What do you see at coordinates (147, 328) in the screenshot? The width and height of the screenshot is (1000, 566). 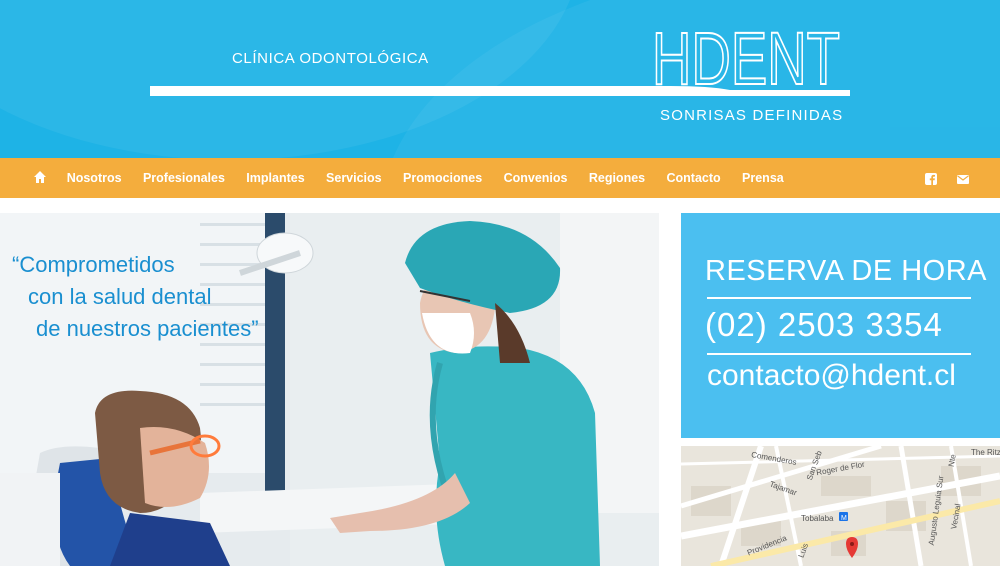 I see `hero-quote-line: de nuestros pacientes”` at bounding box center [147, 328].